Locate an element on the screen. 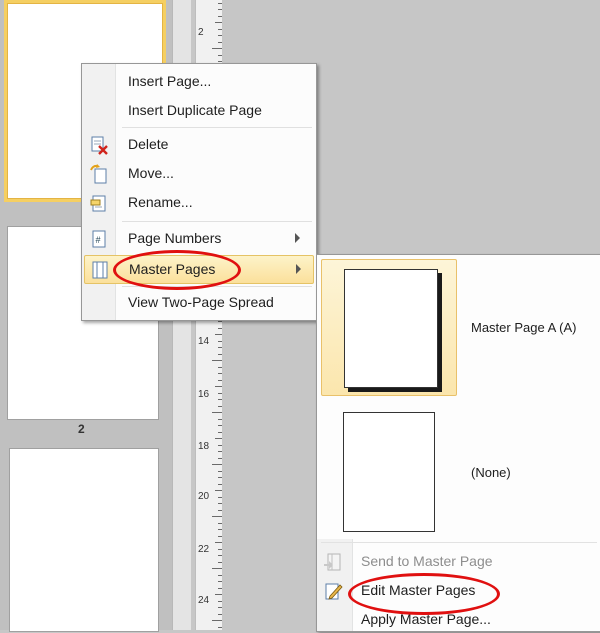 The height and width of the screenshot is (633, 600). menu-item-label: Page Numbers is located at coordinates (175, 238).